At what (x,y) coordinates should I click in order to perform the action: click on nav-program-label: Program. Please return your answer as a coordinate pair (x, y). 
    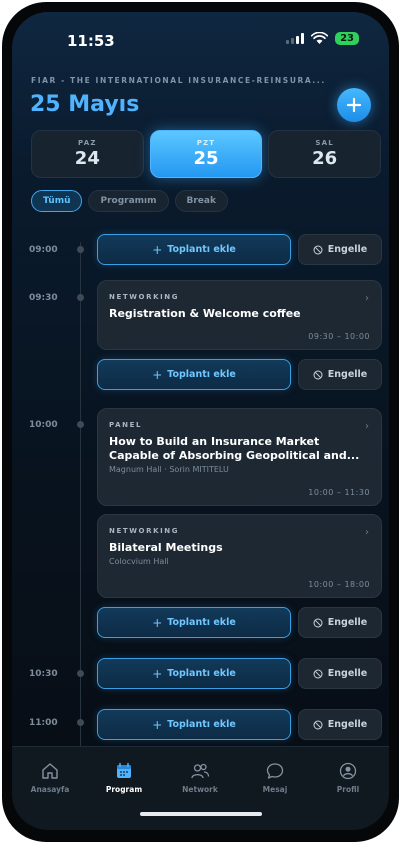
    Looking at the image, I should click on (124, 789).